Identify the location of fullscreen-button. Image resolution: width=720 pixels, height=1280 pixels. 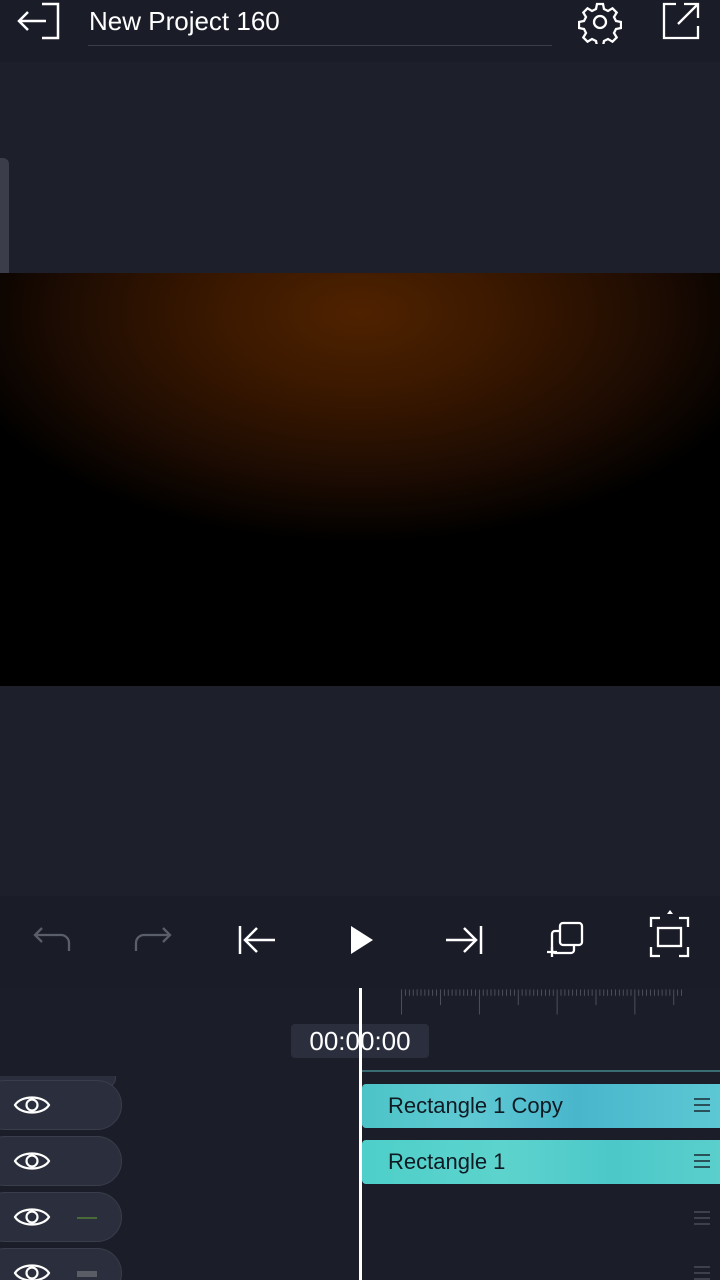
(669, 936).